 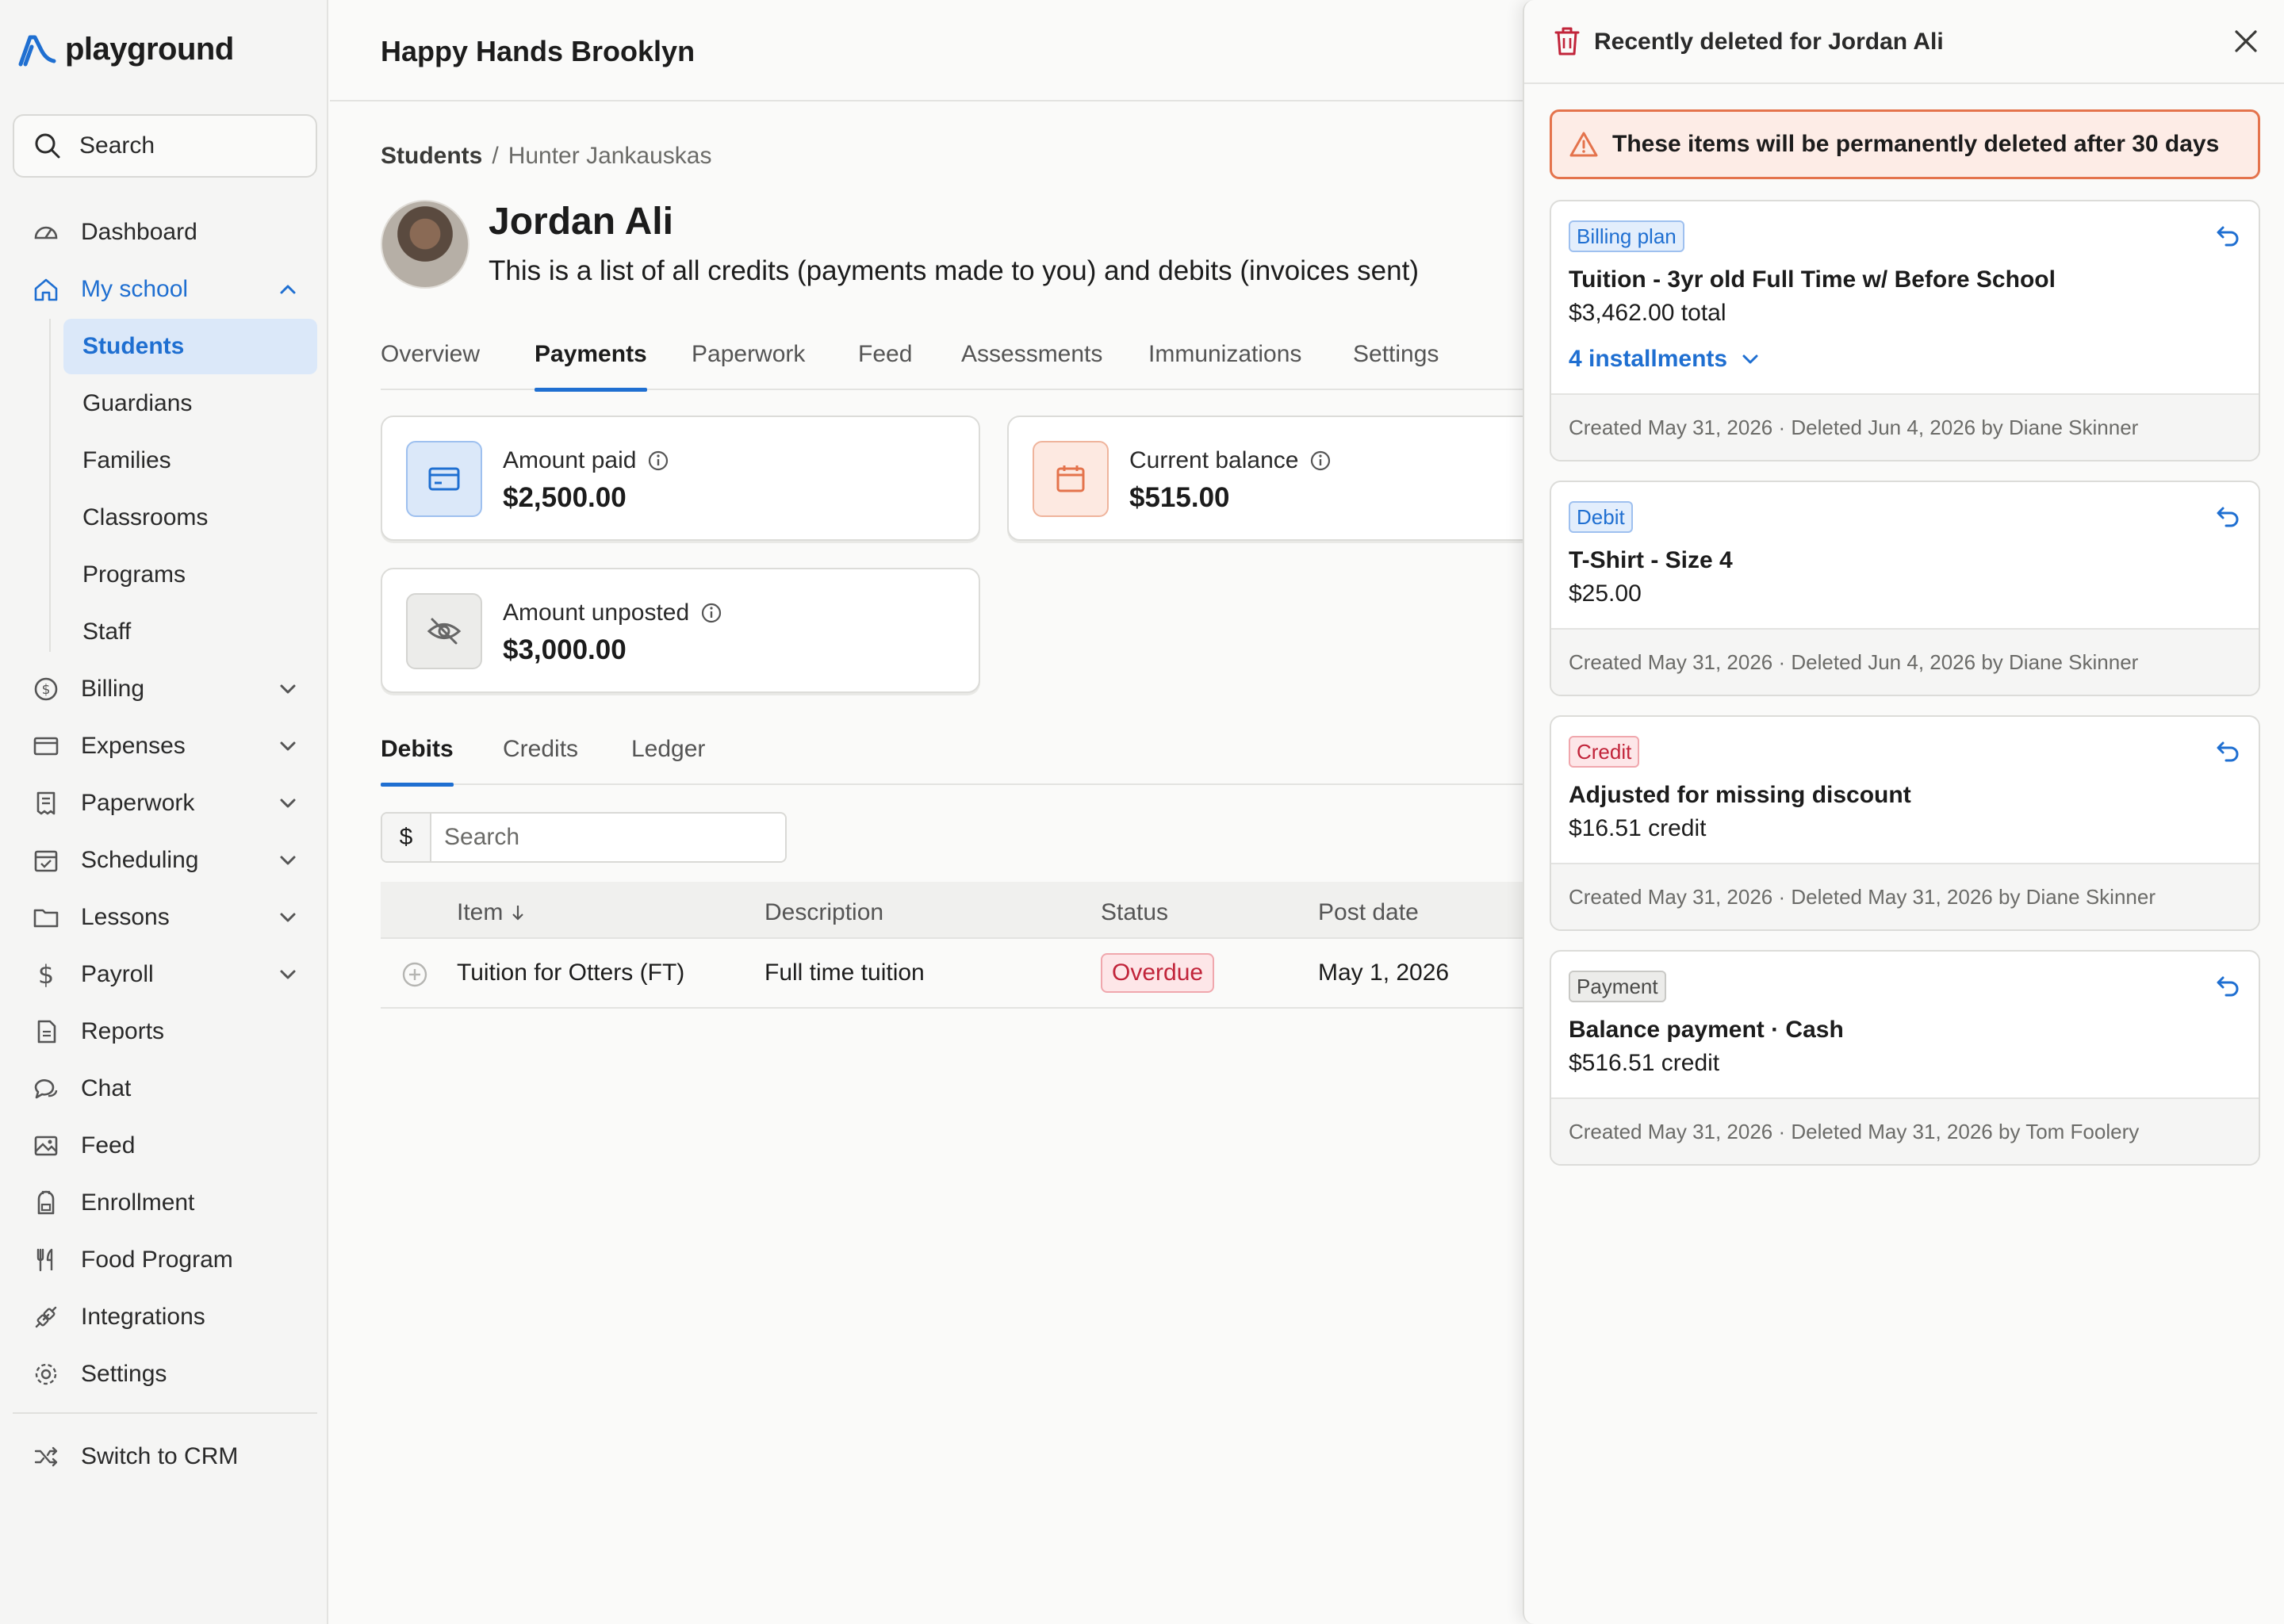 I want to click on shuffle-icon, so click(x=46, y=1456).